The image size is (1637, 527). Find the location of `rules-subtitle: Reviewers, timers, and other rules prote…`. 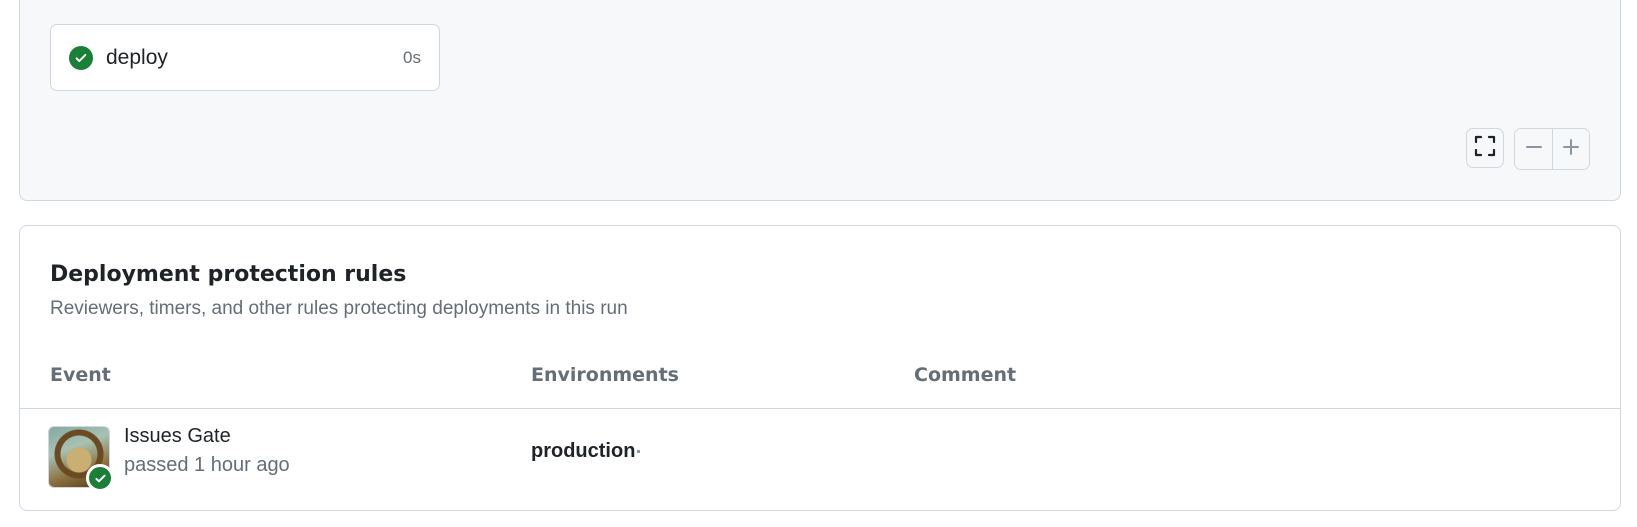

rules-subtitle: Reviewers, timers, and other rules prote… is located at coordinates (339, 308).